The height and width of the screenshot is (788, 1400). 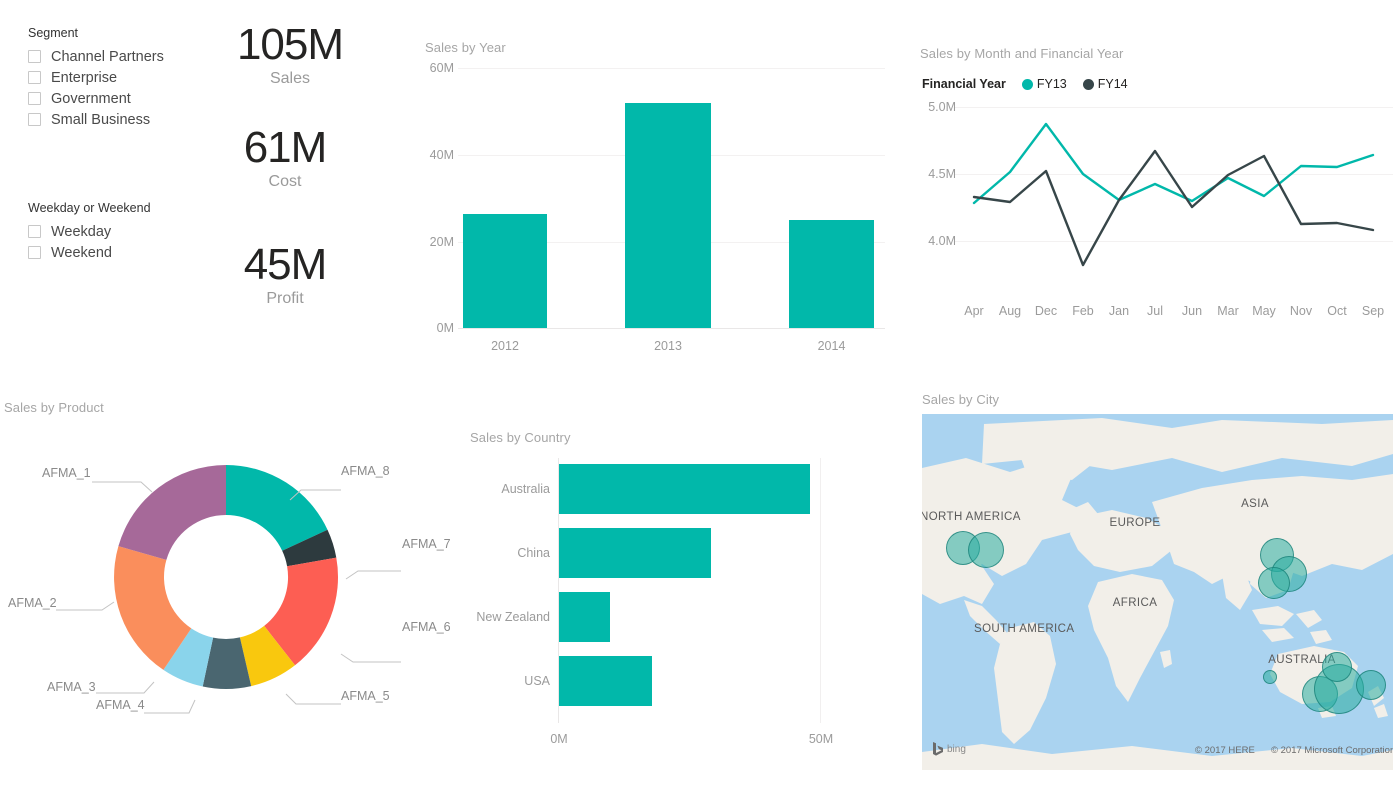 I want to click on bar-2012, so click(x=505, y=271).